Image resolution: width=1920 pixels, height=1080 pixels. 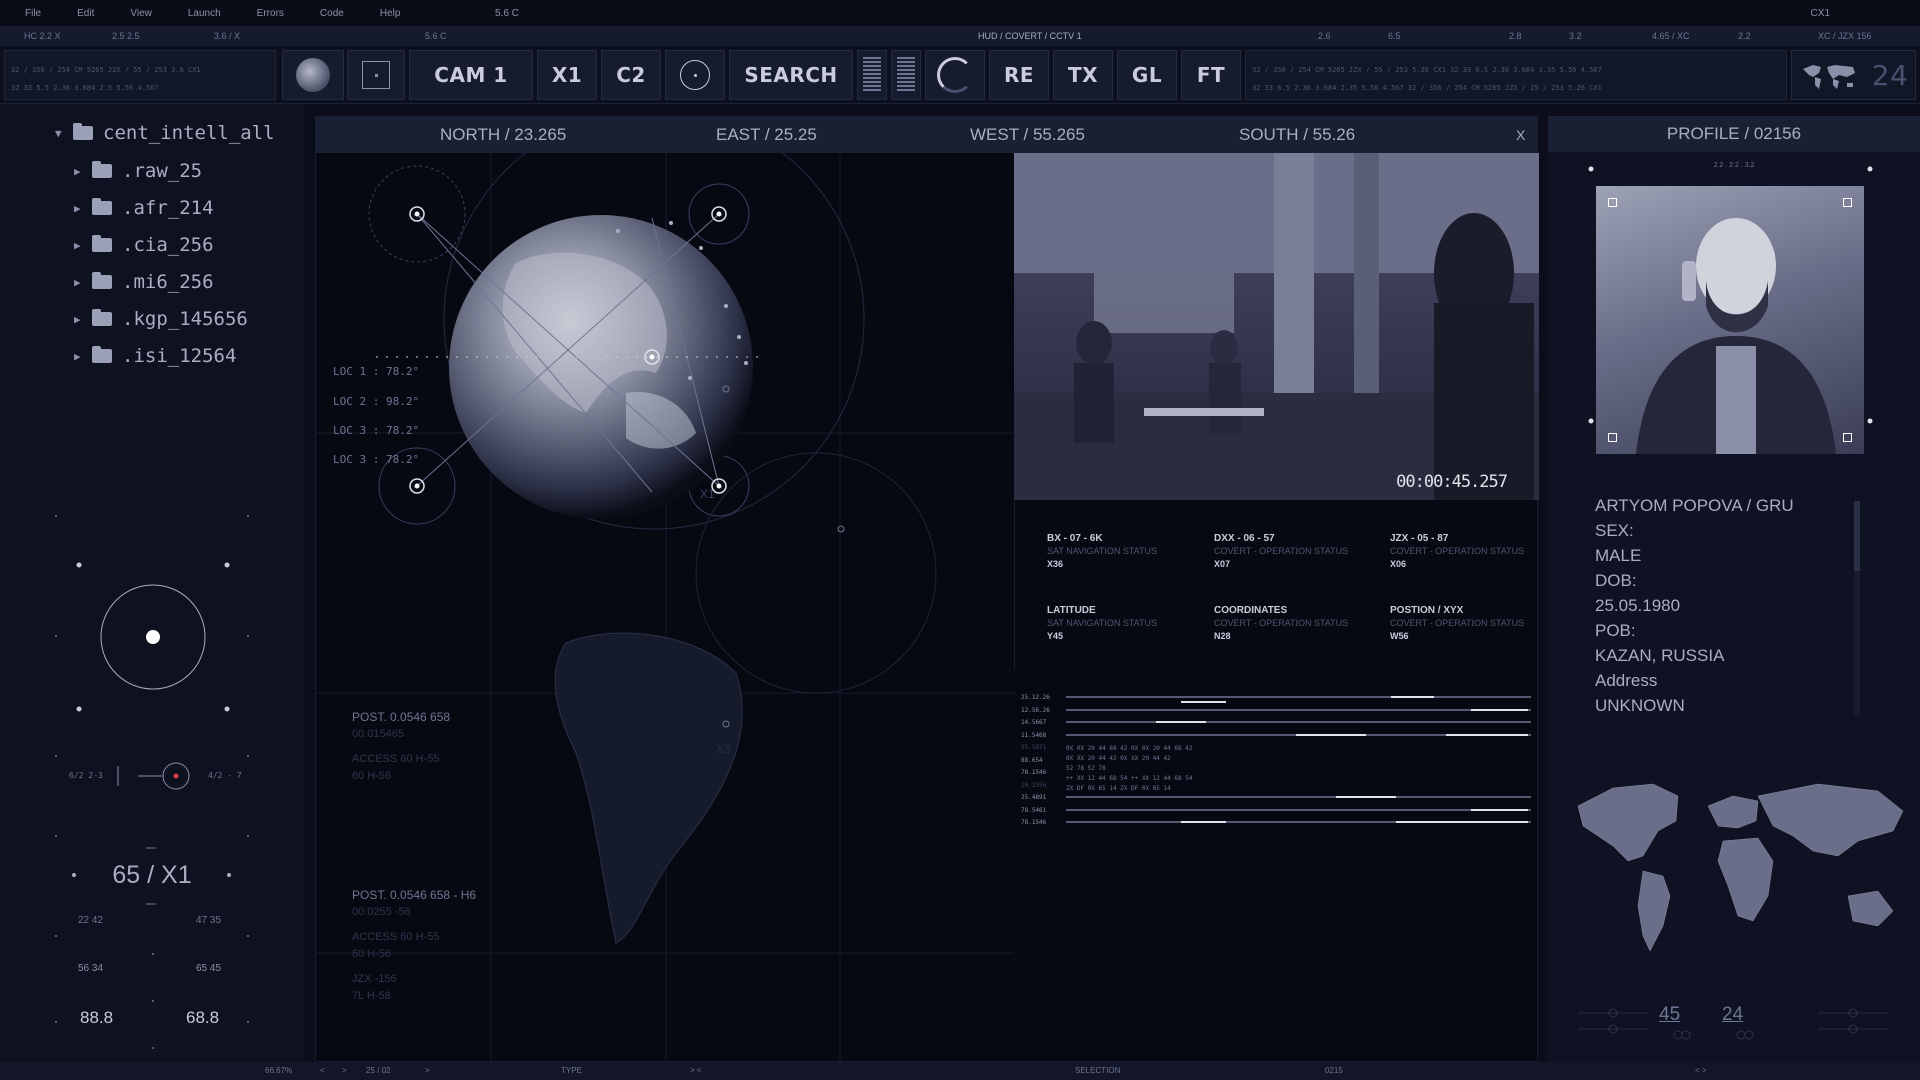 I want to click on loc-4: LOC 3 : 78.2°, so click(x=376, y=459).